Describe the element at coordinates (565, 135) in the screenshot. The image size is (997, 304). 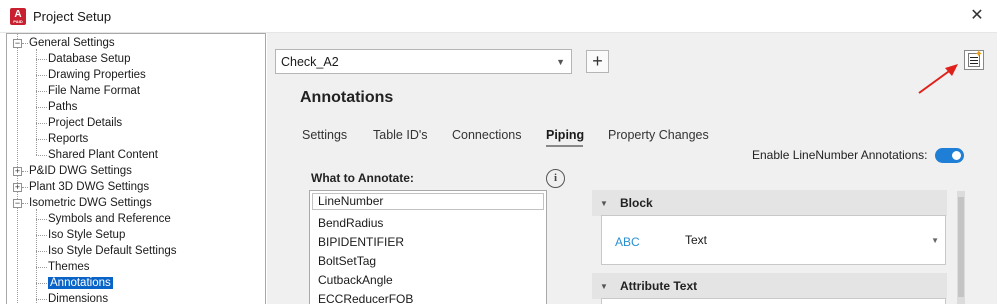
I see `tab-piping: Piping` at that location.